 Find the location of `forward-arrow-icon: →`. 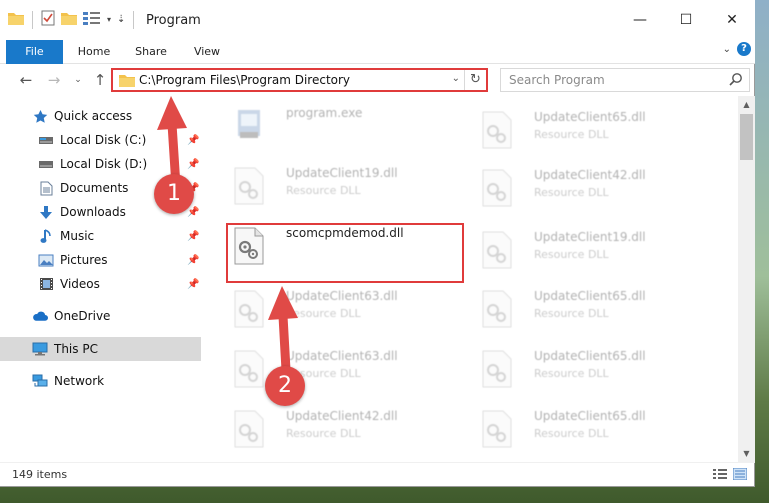

forward-arrow-icon: → is located at coordinates (54, 80).